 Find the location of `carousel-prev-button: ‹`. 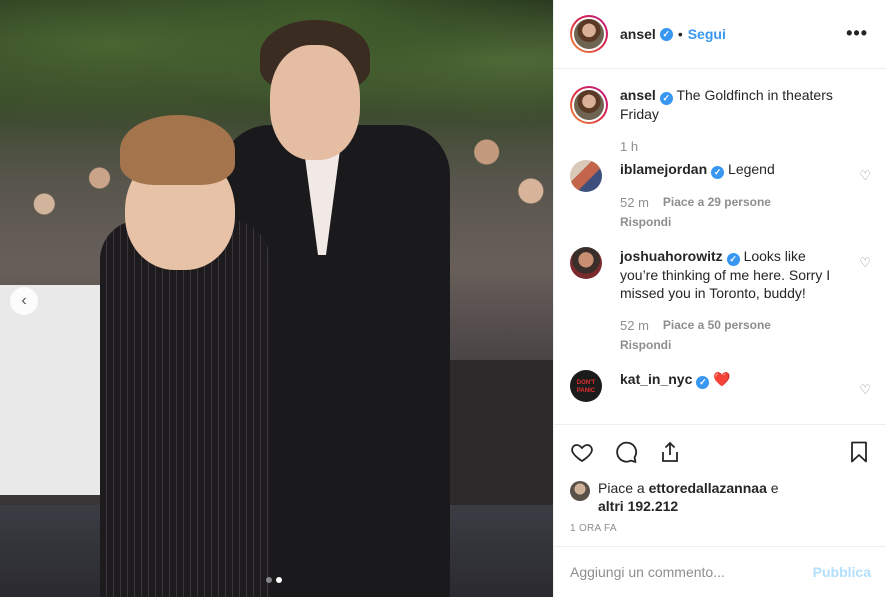

carousel-prev-button: ‹ is located at coordinates (24, 301).